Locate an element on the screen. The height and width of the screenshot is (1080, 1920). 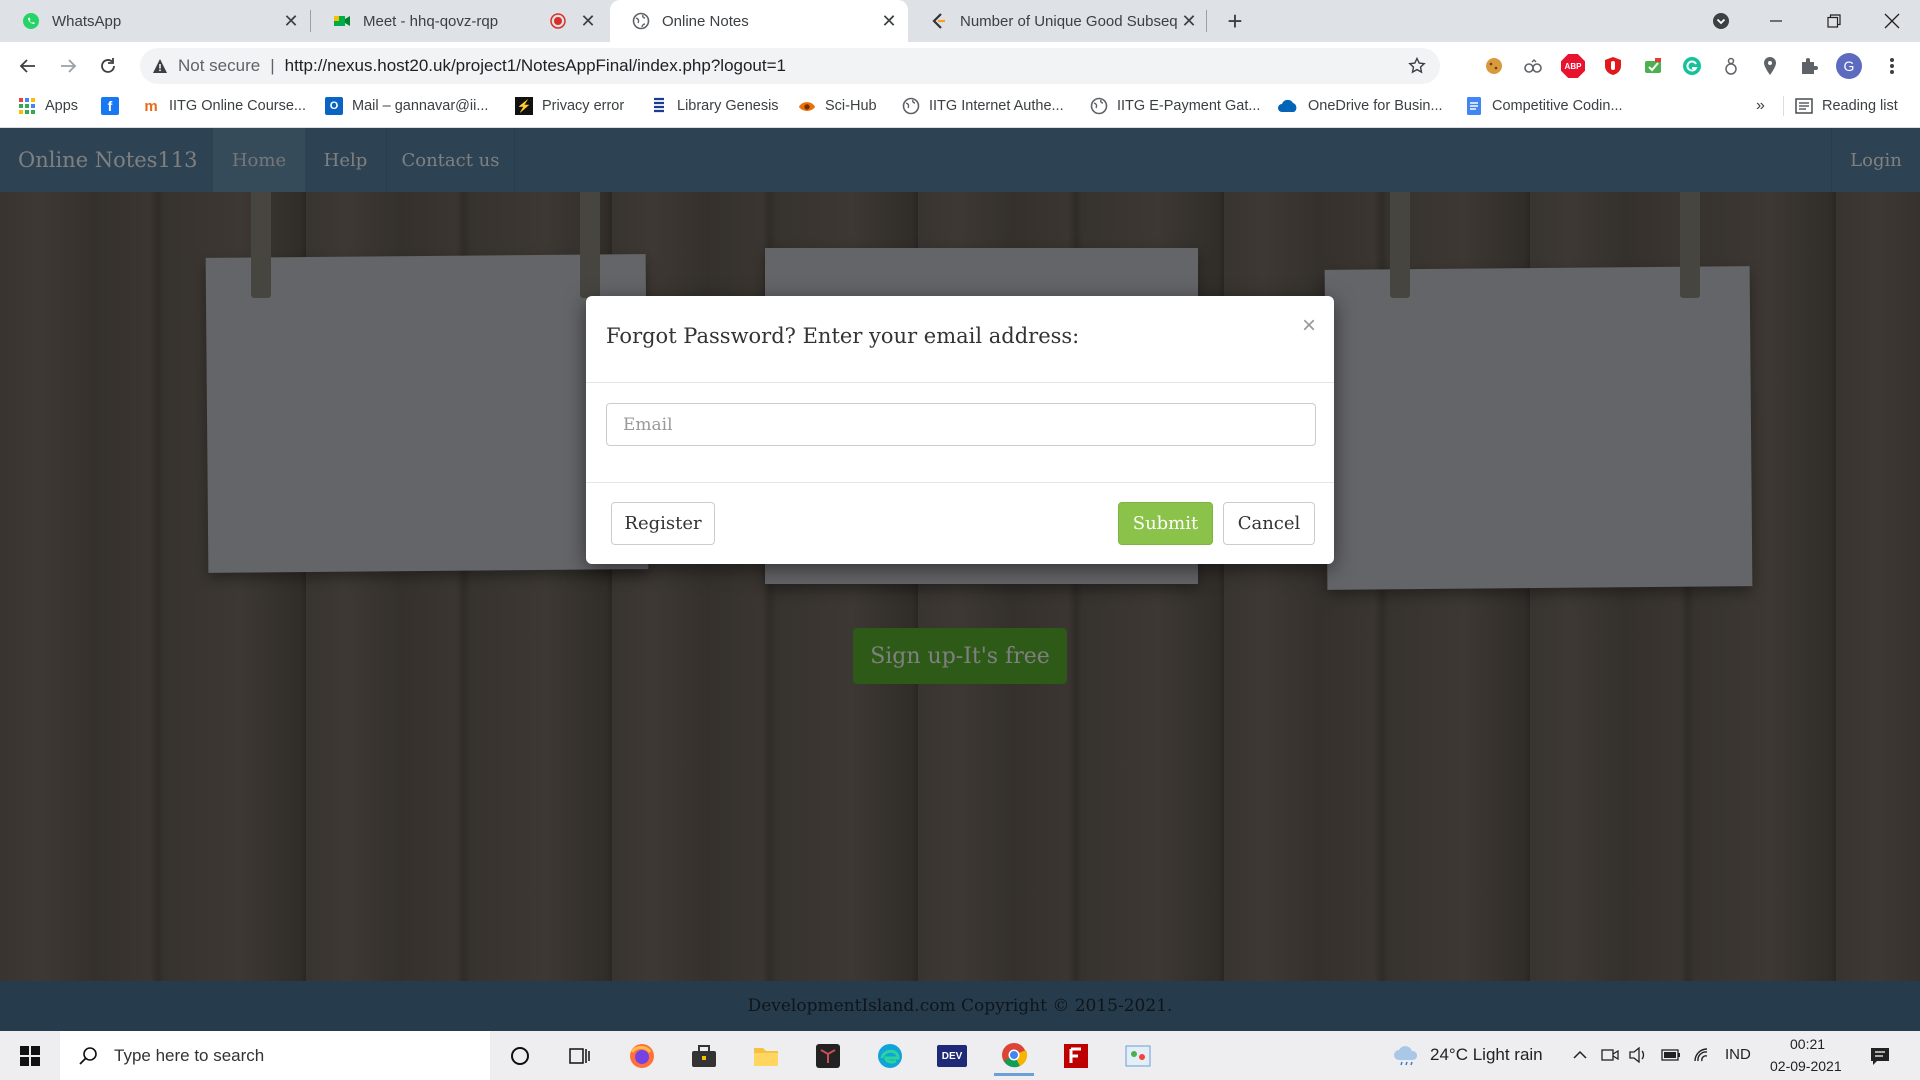
reading-list-label: Reading list is located at coordinates (1860, 106).